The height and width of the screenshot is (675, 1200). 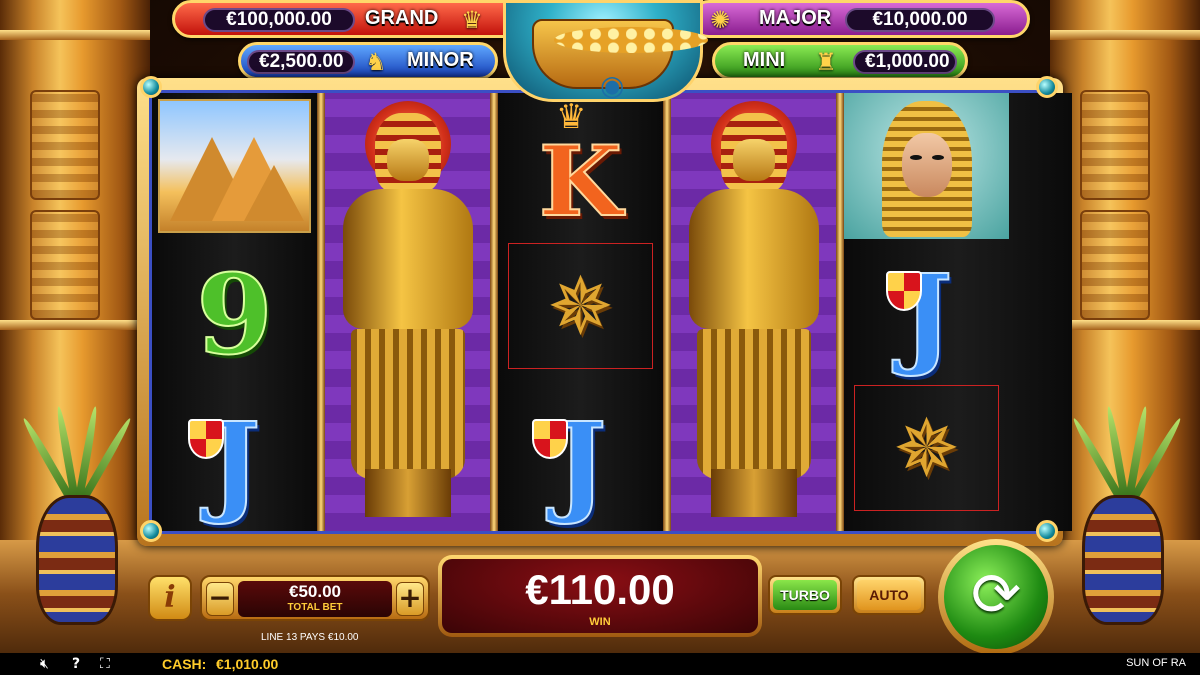 I want to click on scarab-icon: ✺, so click(x=720, y=20).